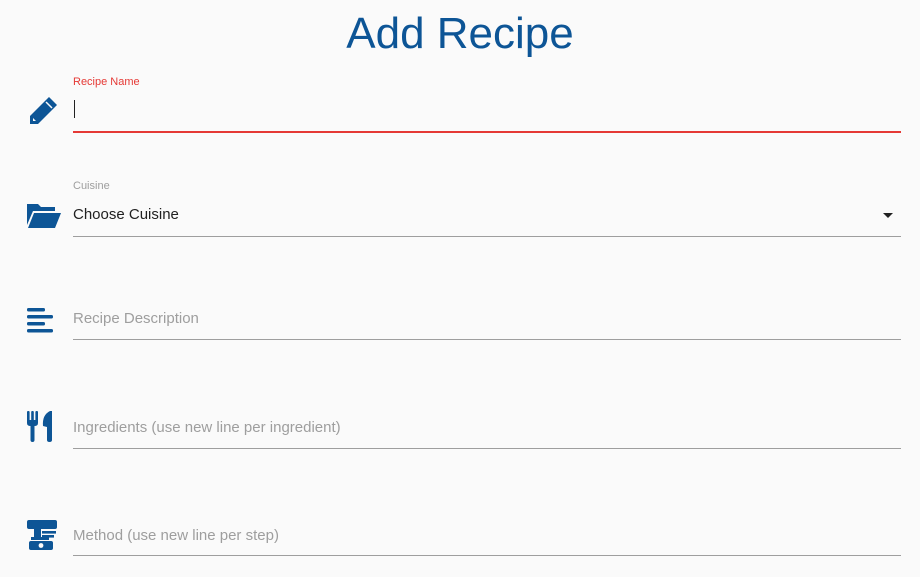 This screenshot has height=577, width=920. I want to click on method-placeholder: Method (use new line per step), so click(176, 535).